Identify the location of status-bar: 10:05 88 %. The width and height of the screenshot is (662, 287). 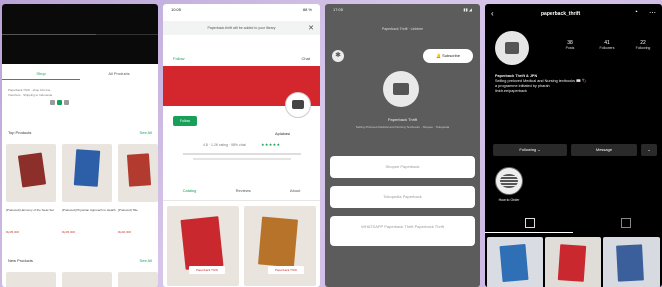
(241, 9).